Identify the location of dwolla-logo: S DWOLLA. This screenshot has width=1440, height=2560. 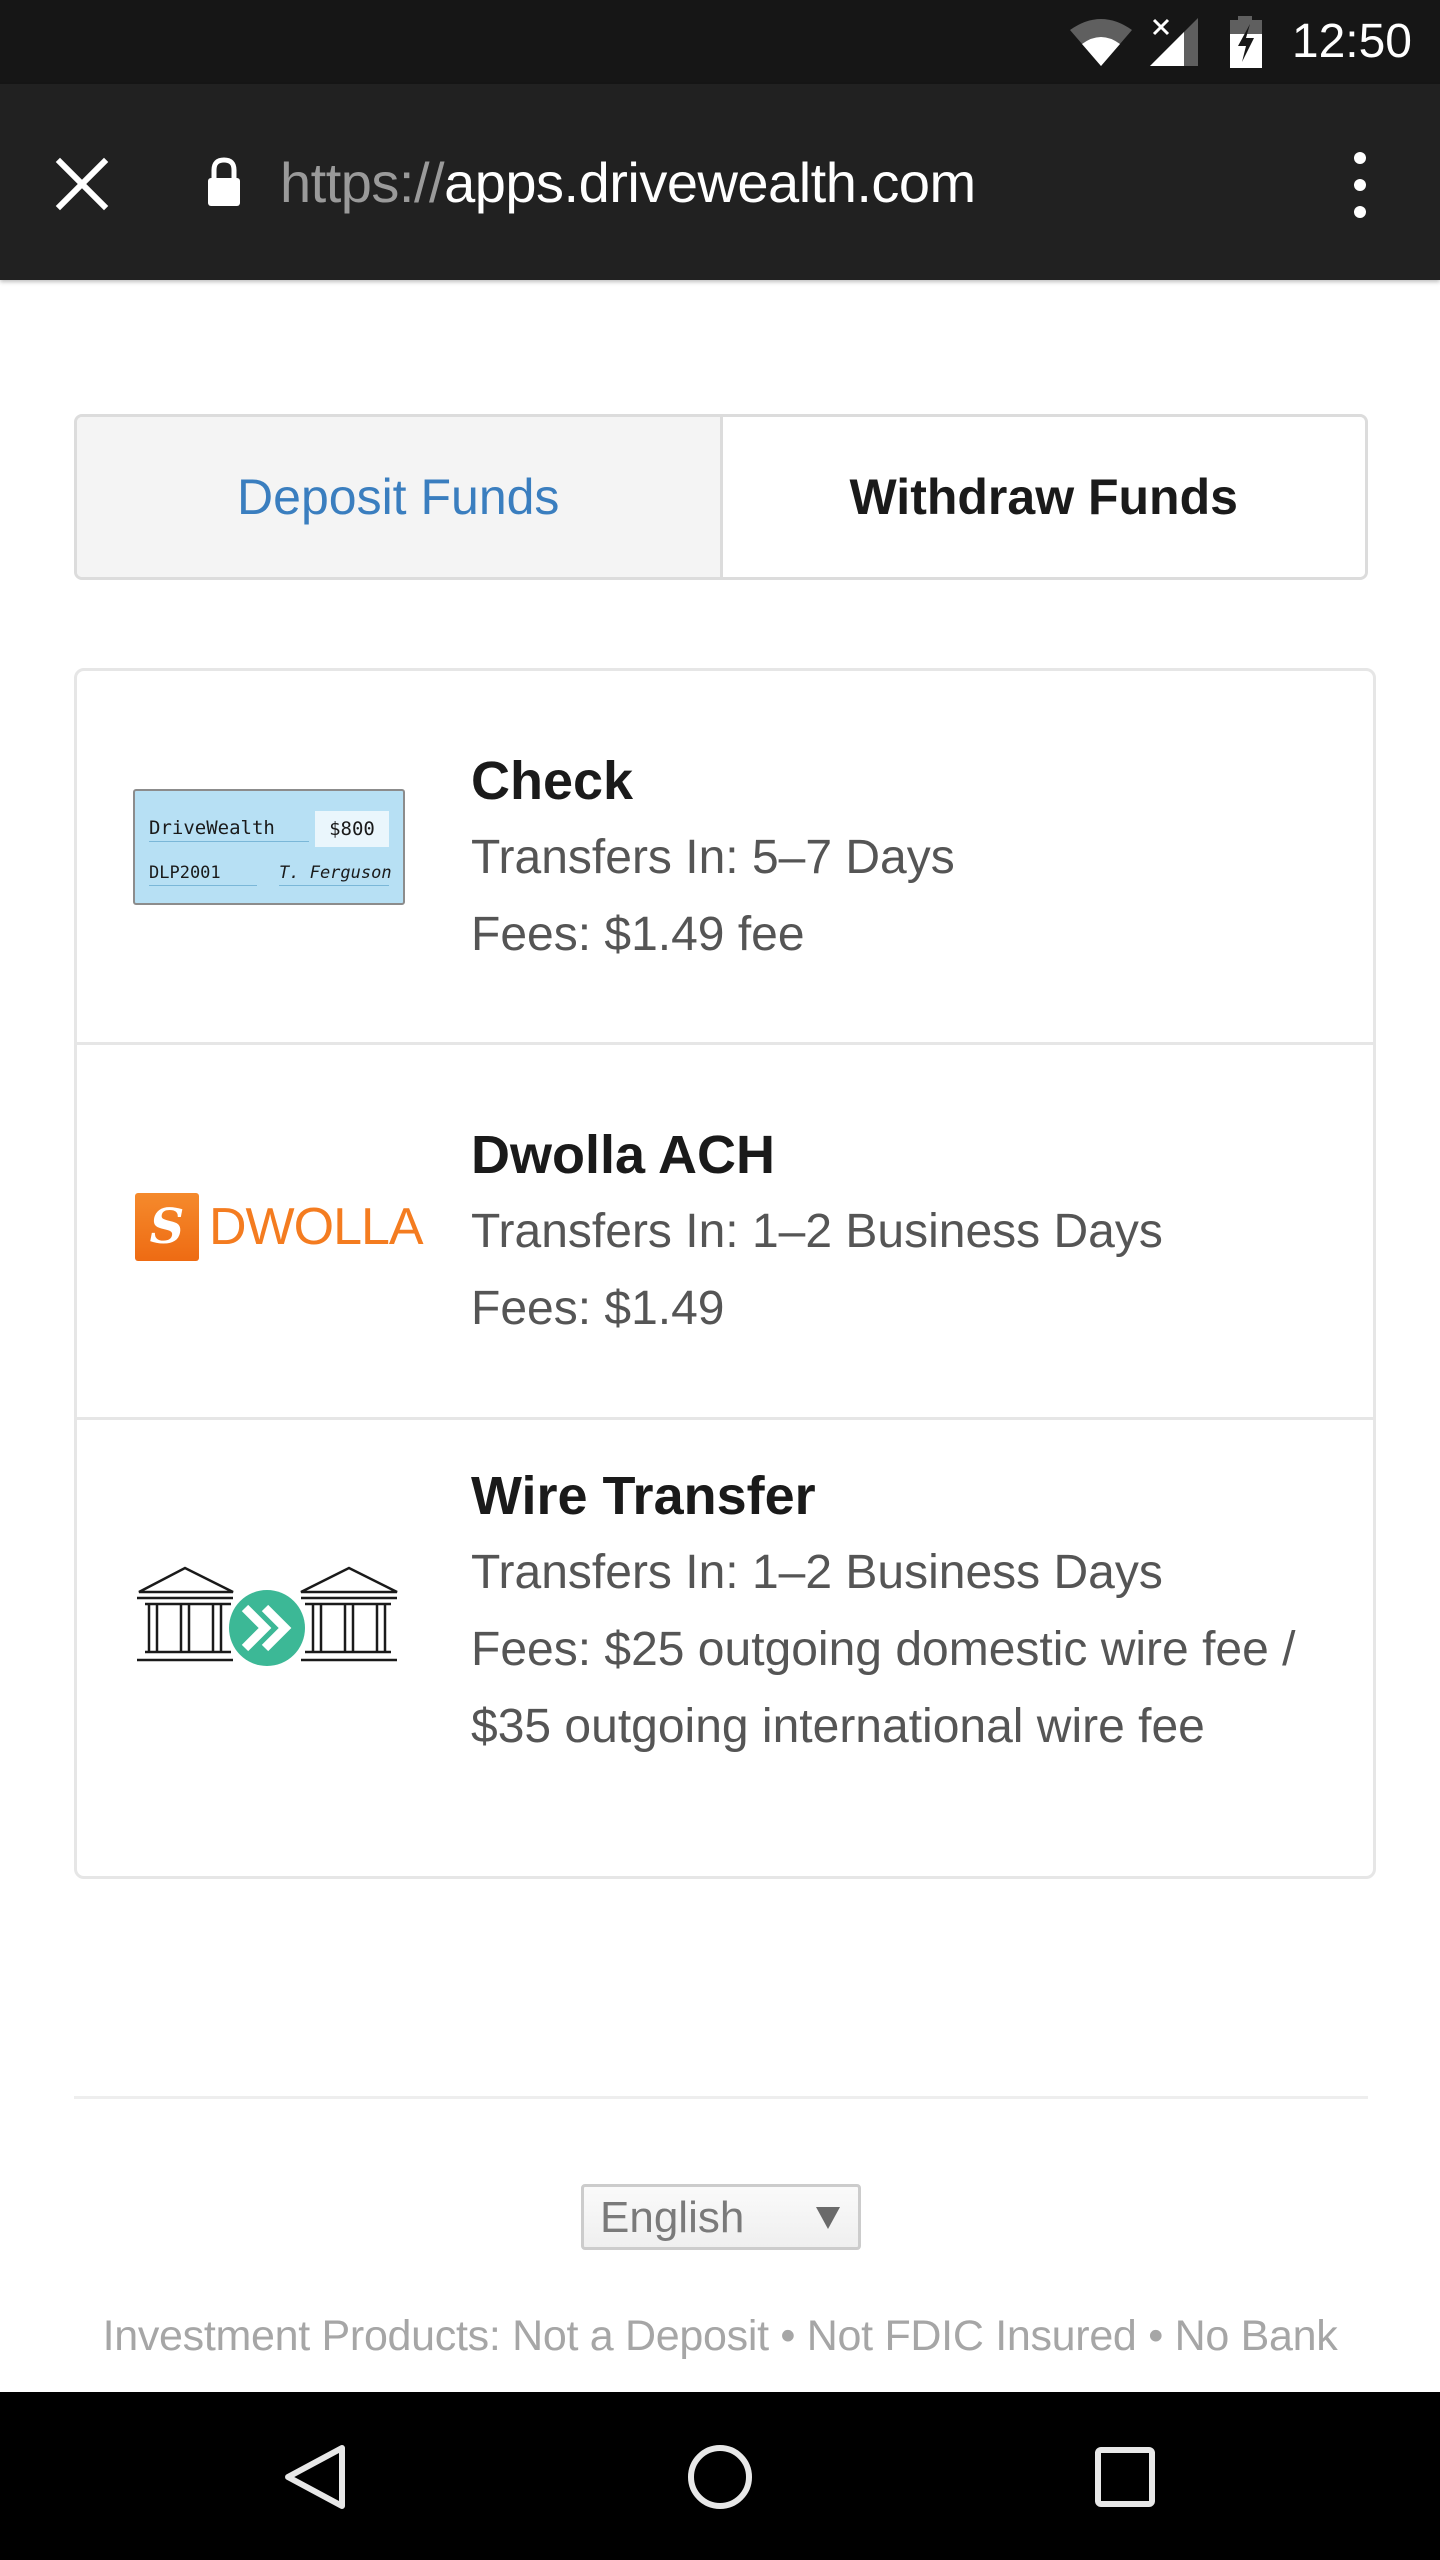
(279, 1227).